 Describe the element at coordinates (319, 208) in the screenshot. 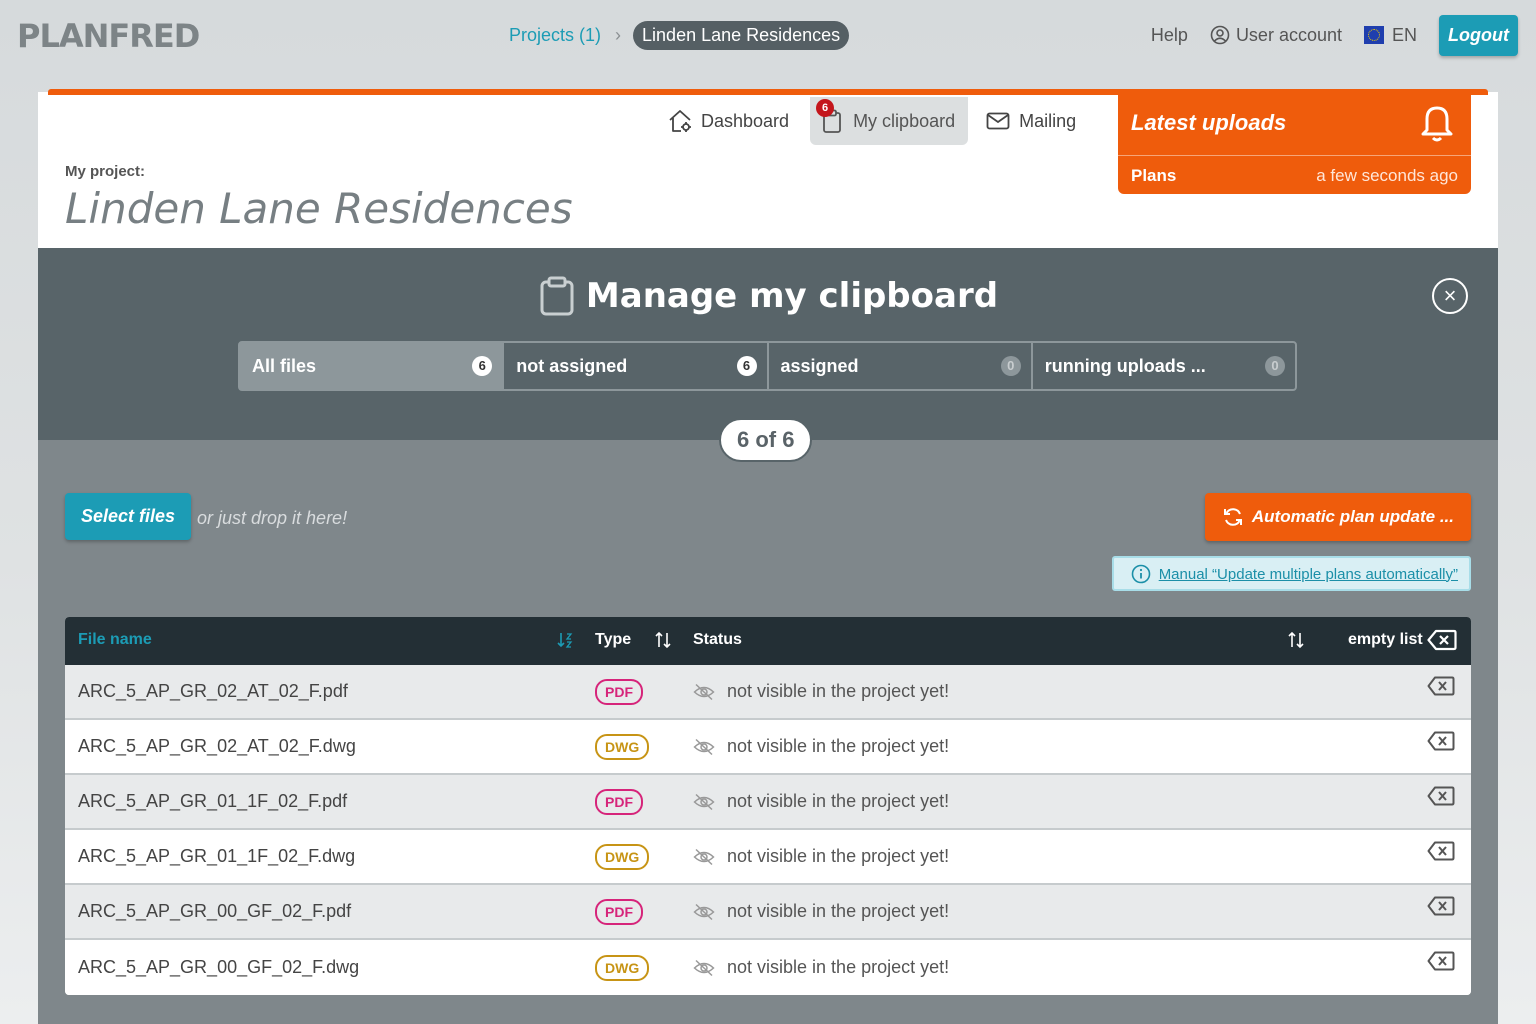

I see `project-title: Linden Lane Residences` at that location.